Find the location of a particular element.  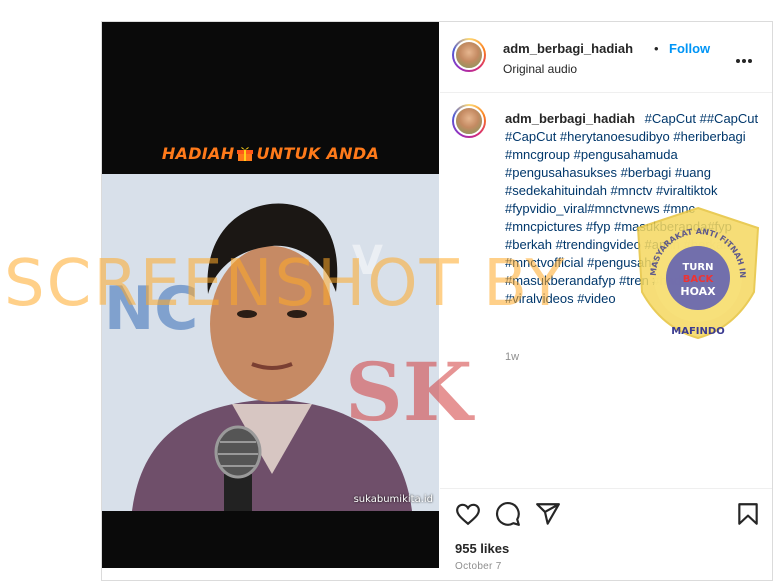

caption-avatar is located at coordinates (469, 121).